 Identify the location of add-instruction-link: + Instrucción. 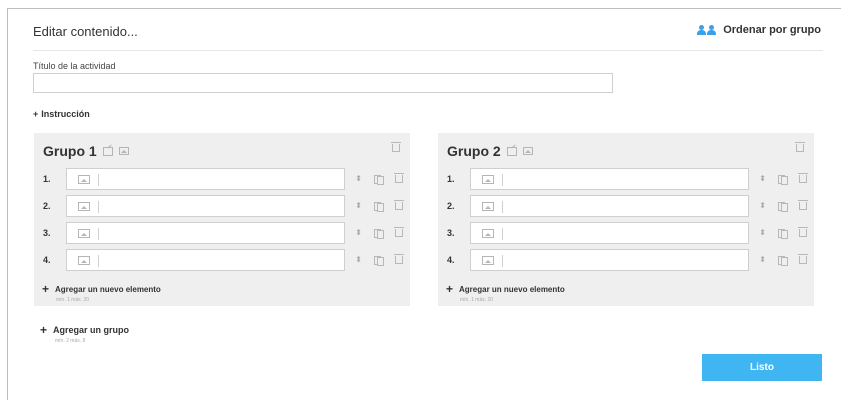
(61, 114).